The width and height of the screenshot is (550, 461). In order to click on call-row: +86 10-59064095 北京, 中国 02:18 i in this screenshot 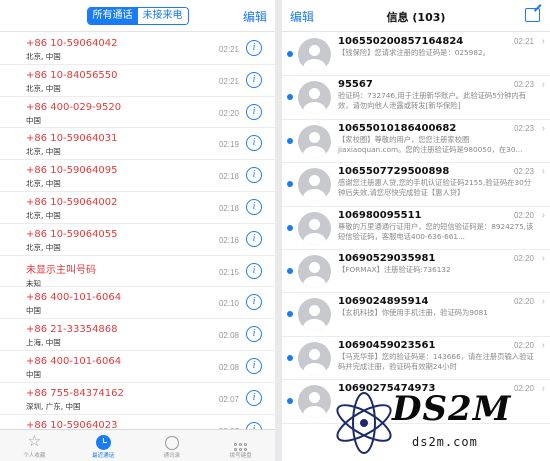, I will do `click(137, 176)`.